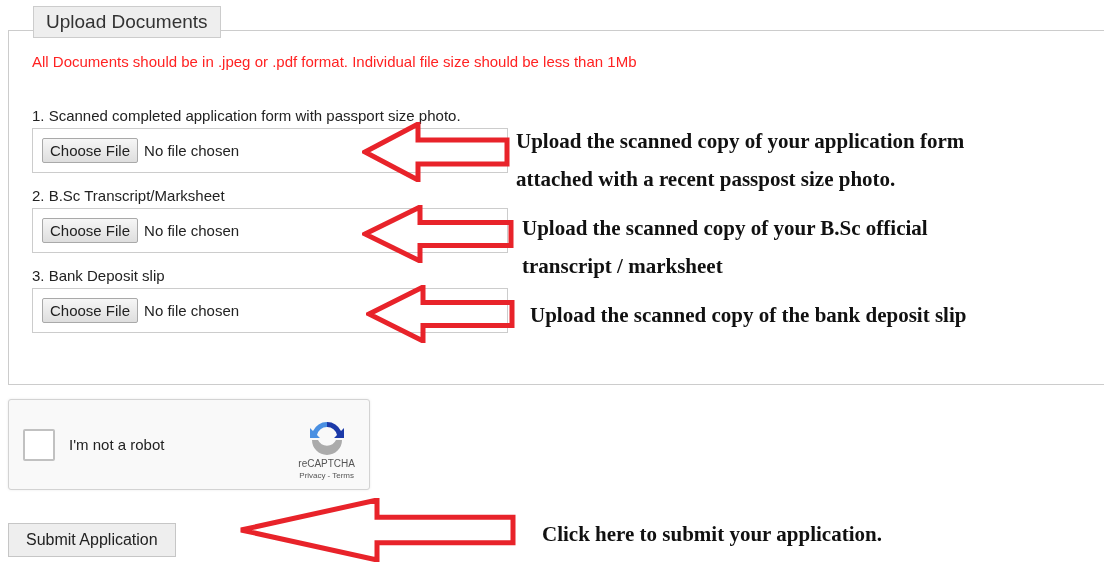 This screenshot has height=563, width=1104. I want to click on format-notice: All Documents should be in .jpeg or .pdf format. Individual file size should be less than 1Mb, so click(335, 61).